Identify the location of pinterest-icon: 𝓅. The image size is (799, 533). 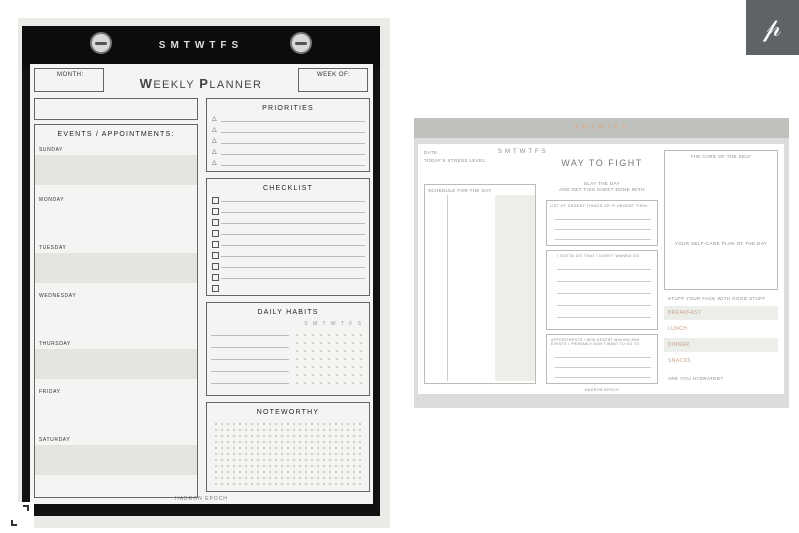
(772, 28).